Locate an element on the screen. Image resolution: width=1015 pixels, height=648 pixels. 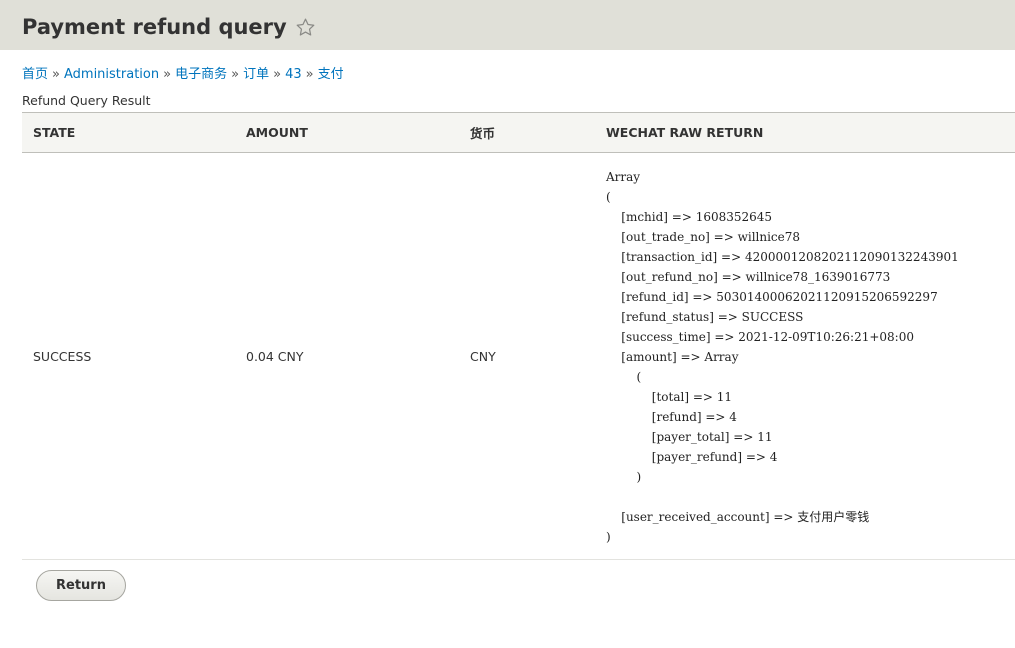
column-header-currency: 货币 is located at coordinates (527, 132).